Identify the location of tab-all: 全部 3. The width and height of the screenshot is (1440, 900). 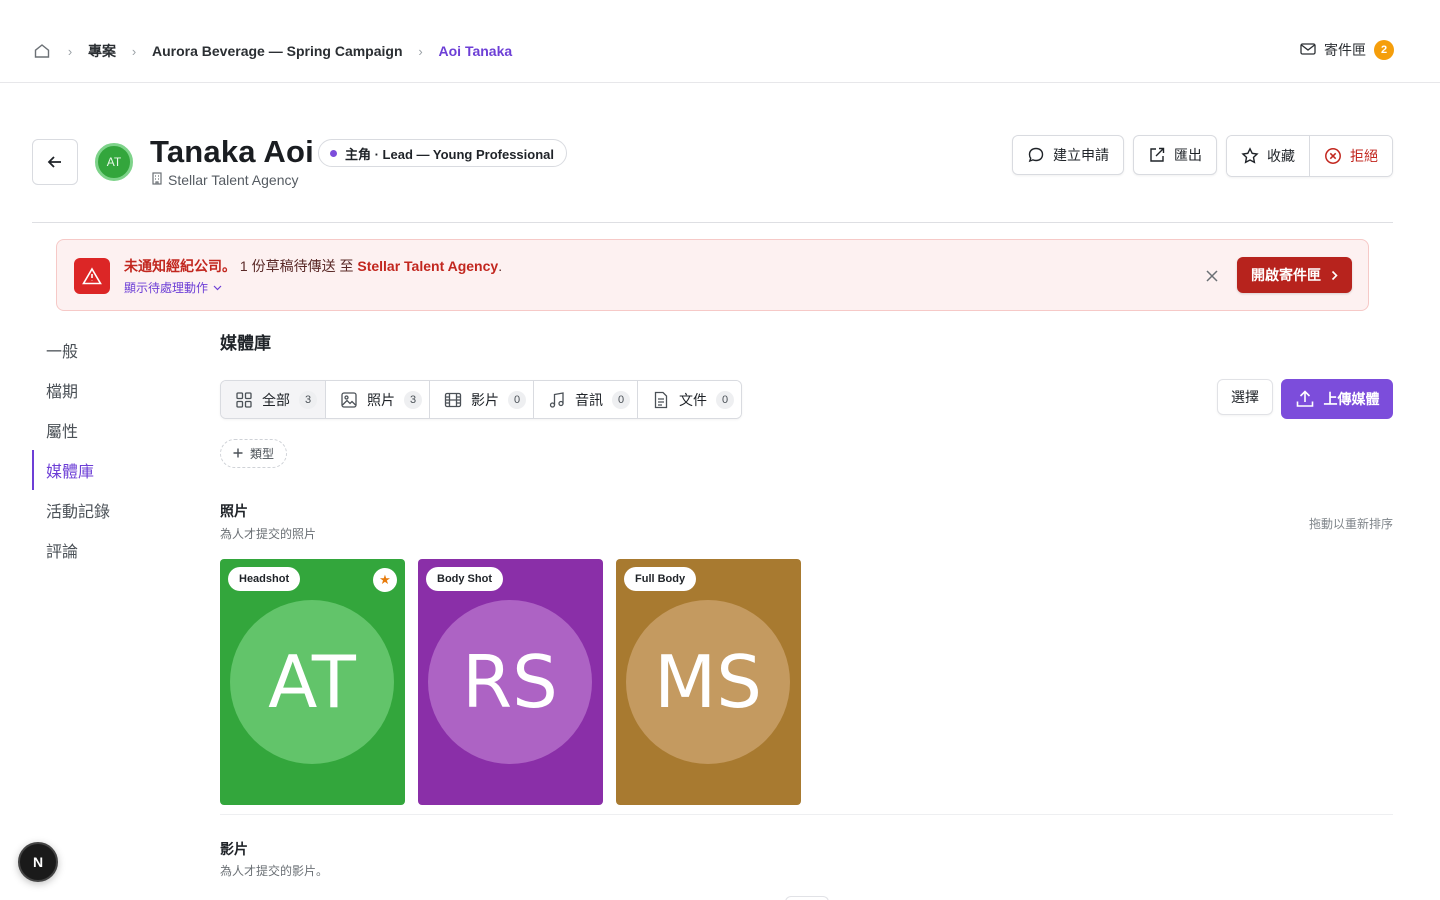
(273, 399).